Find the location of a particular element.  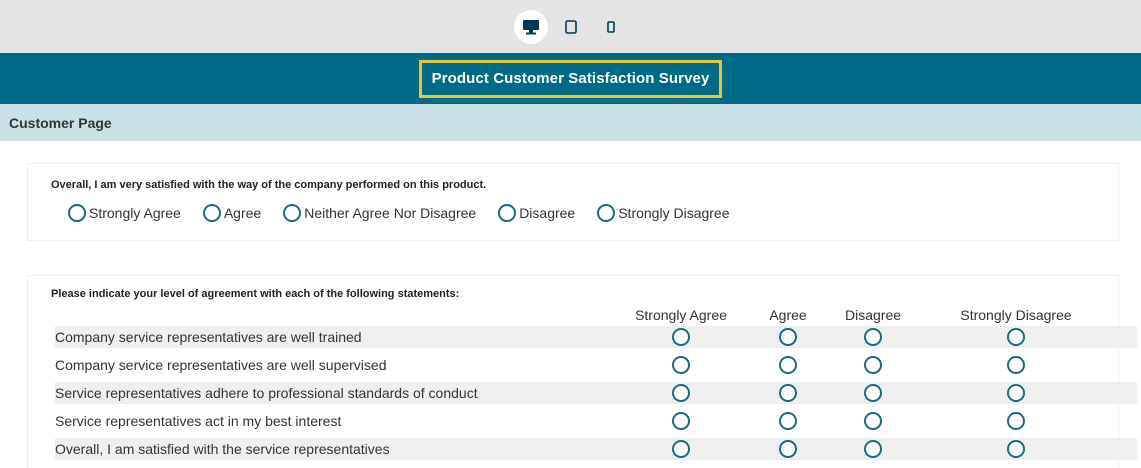

survey-title: Product Customer Satisfaction Survey is located at coordinates (570, 78).